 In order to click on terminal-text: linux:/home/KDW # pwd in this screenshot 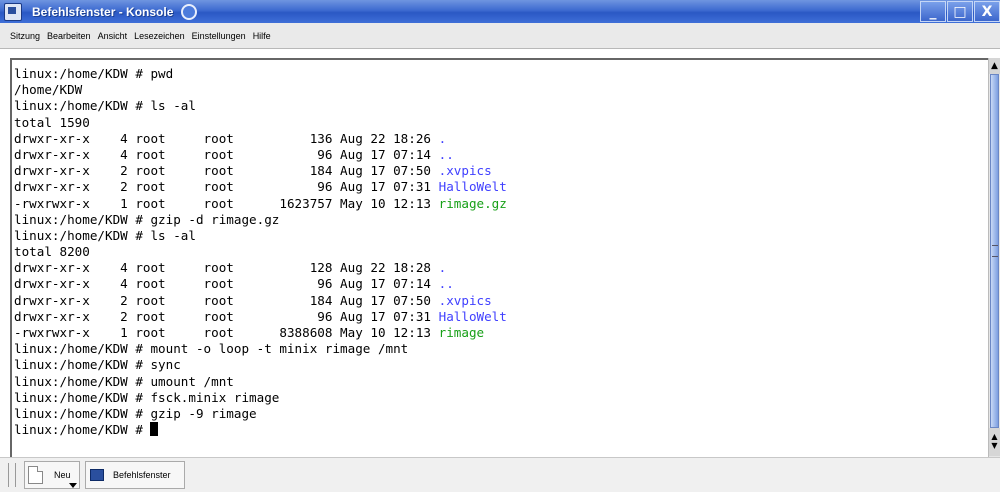, I will do `click(94, 73)`.